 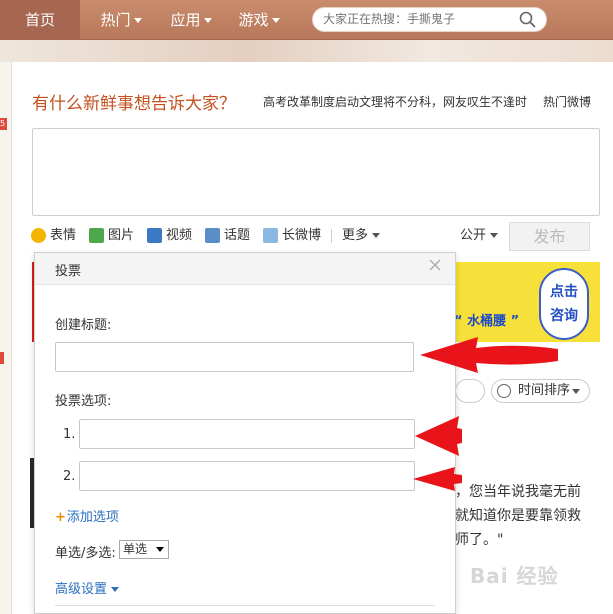 What do you see at coordinates (69, 434) in the screenshot?
I see `option-number: 1.` at bounding box center [69, 434].